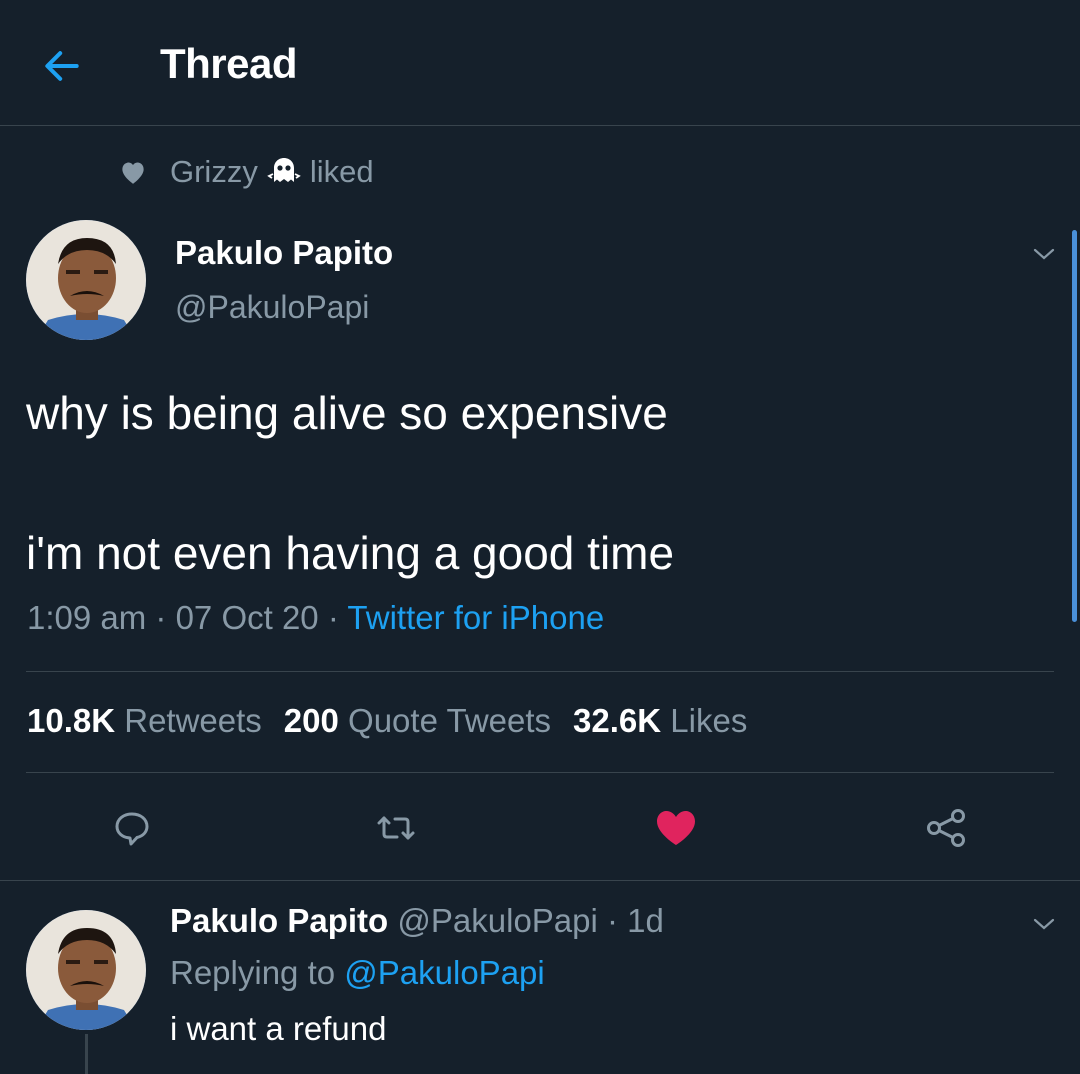 The height and width of the screenshot is (1074, 1080). Describe the element at coordinates (444, 972) in the screenshot. I see `replying-to-handle: @PakuloPapi` at that location.